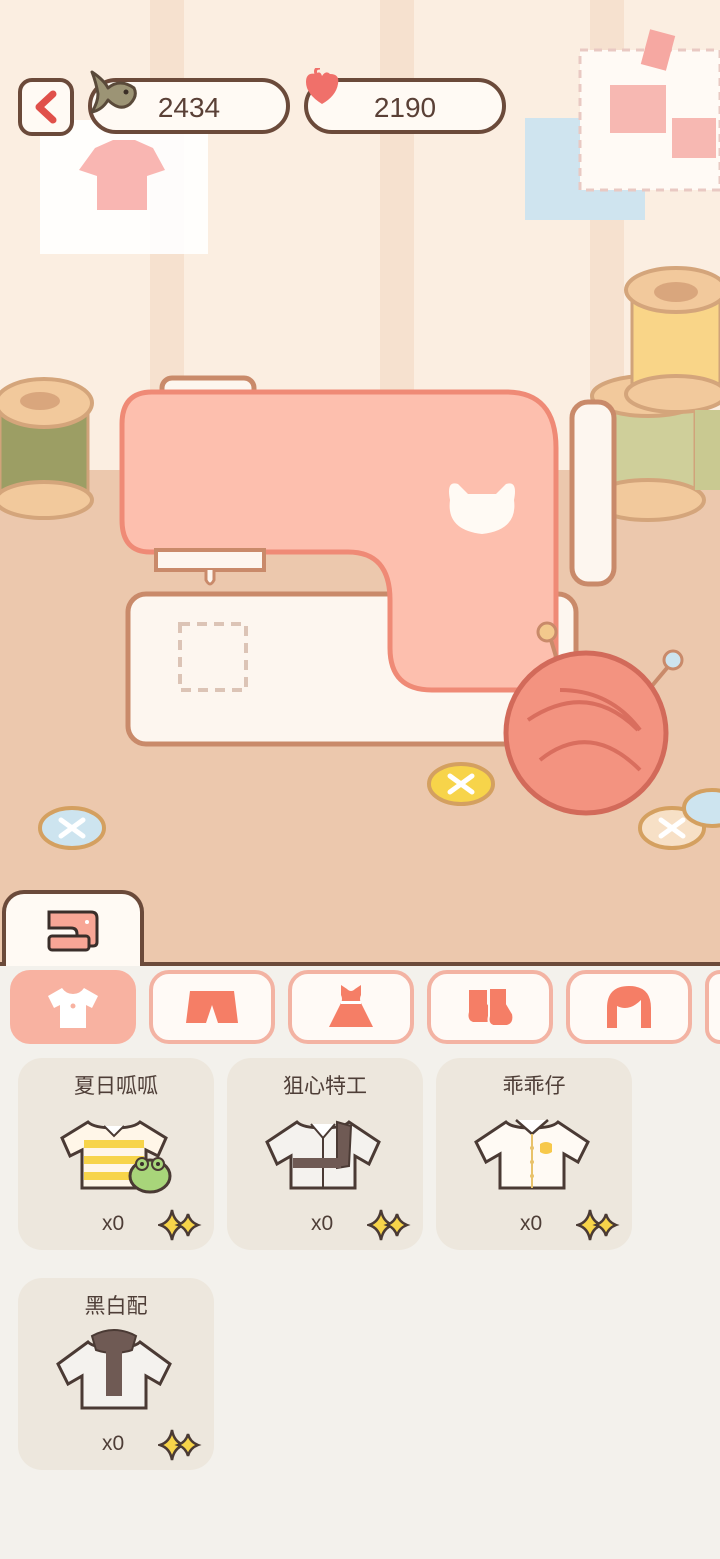  I want to click on thread-spool-left, so click(47, 448).